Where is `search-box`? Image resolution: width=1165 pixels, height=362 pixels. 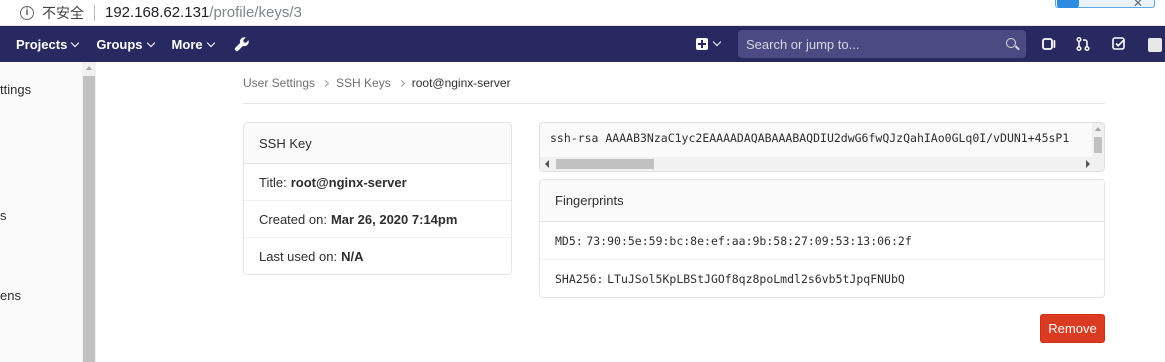 search-box is located at coordinates (882, 44).